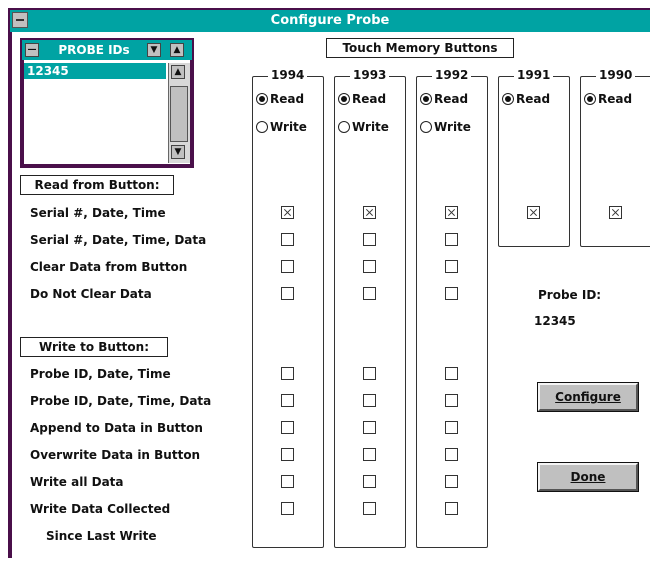 The image size is (650, 566). I want to click on read-from-button-label: Read from Button:, so click(97, 185).